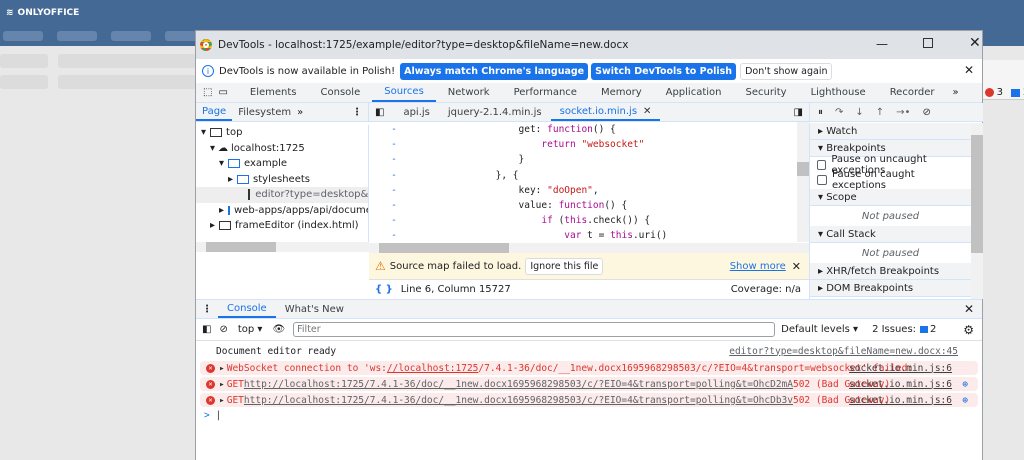  What do you see at coordinates (207, 92) in the screenshot?
I see `inspect-element-icon: ⬚` at bounding box center [207, 92].